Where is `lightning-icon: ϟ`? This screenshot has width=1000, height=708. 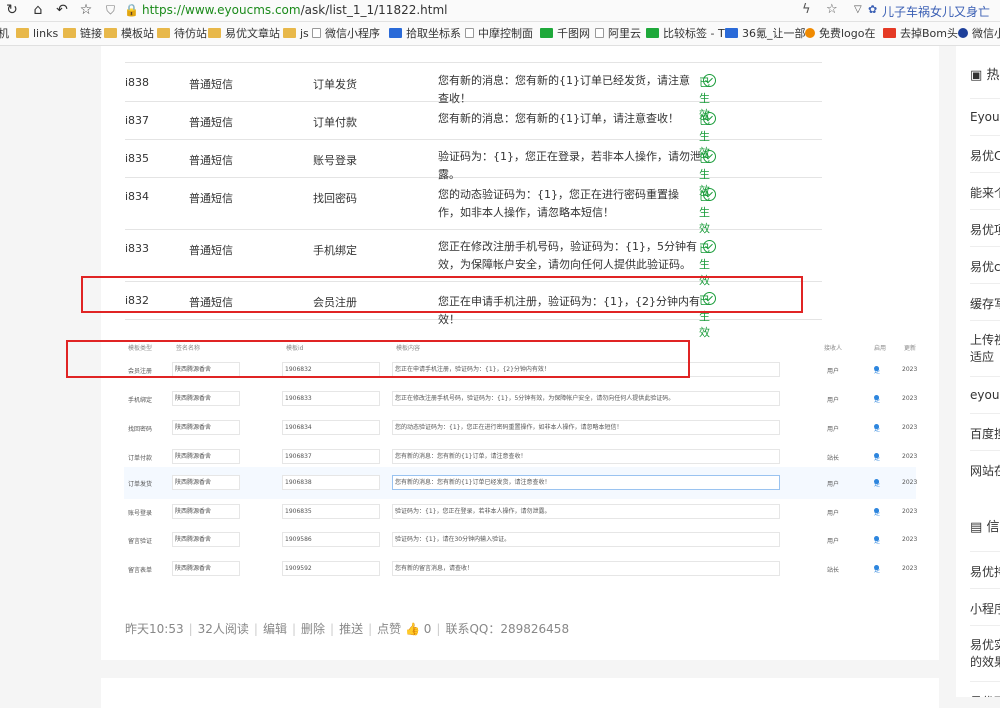
lightning-icon: ϟ is located at coordinates (806, 10).